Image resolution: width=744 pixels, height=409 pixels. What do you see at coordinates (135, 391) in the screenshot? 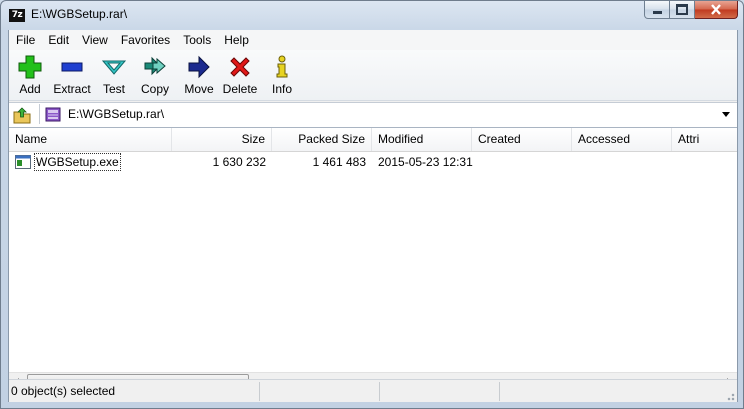
I see `status-selection: 0 object(s) selected` at bounding box center [135, 391].